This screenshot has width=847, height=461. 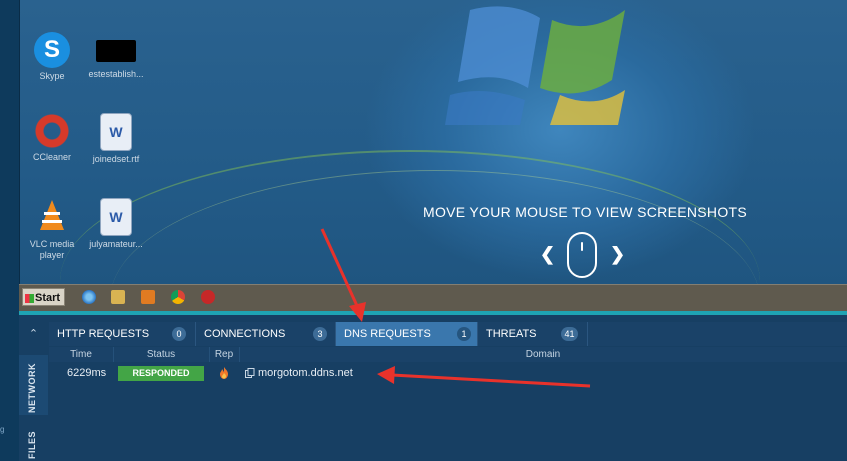 I want to click on tab-threats: THREATS 41, so click(x=533, y=334).